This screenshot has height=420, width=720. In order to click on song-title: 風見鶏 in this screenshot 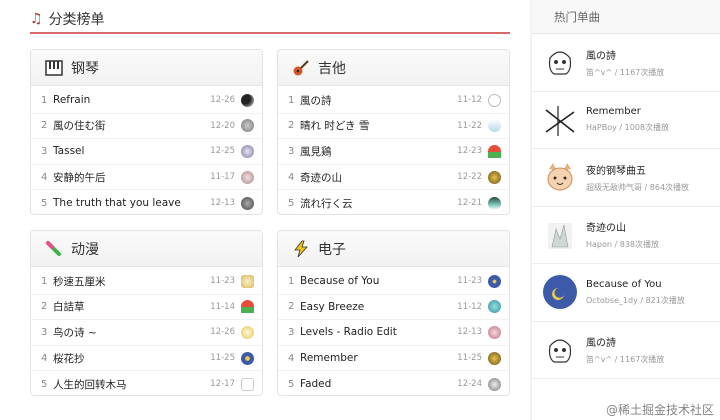, I will do `click(378, 151)`.